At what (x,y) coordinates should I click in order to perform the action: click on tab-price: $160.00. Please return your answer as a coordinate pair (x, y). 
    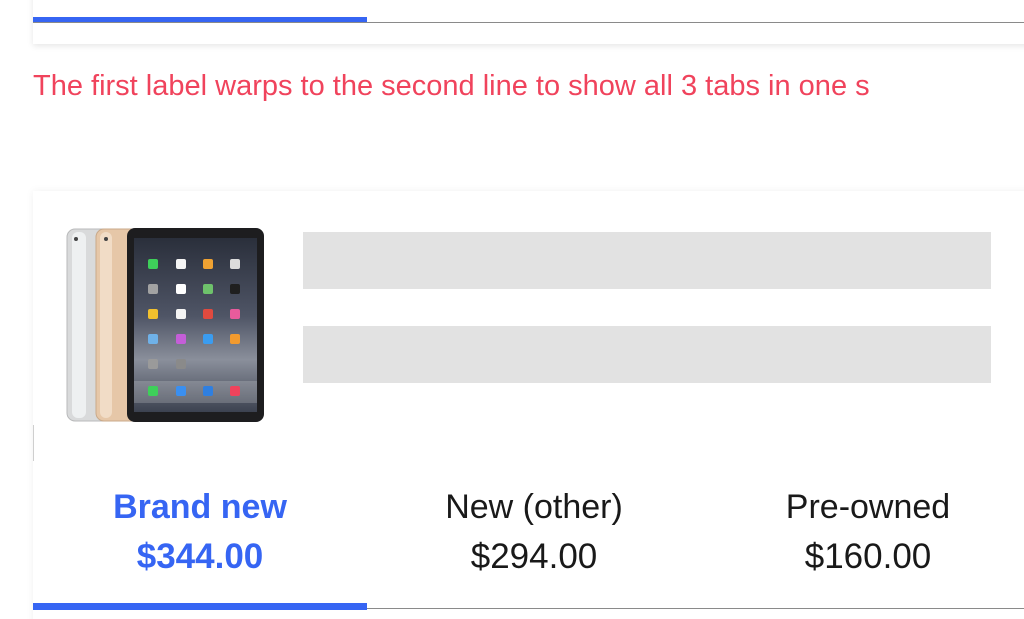
    Looking at the image, I should click on (868, 556).